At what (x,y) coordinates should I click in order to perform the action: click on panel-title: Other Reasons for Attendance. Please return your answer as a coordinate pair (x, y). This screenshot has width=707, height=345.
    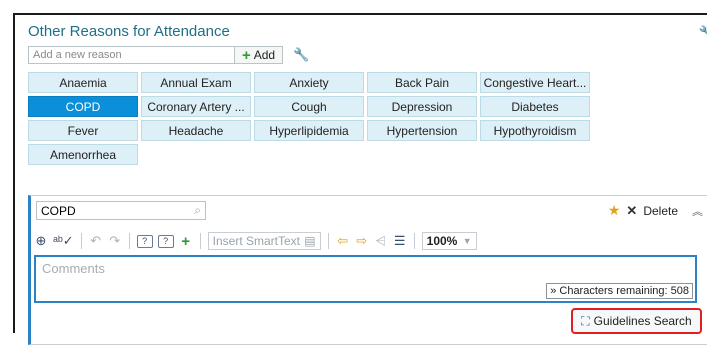
    Looking at the image, I should click on (129, 31).